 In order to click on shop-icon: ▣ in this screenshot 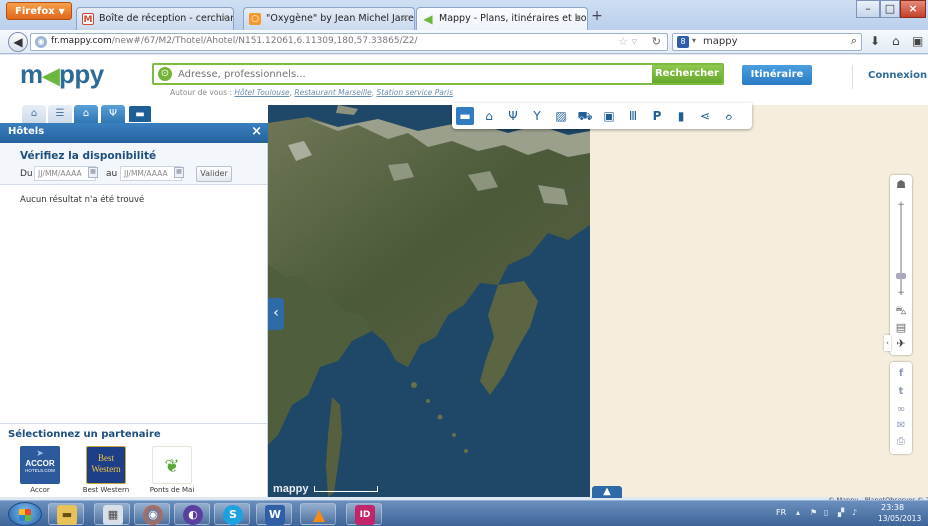, I will do `click(609, 116)`.